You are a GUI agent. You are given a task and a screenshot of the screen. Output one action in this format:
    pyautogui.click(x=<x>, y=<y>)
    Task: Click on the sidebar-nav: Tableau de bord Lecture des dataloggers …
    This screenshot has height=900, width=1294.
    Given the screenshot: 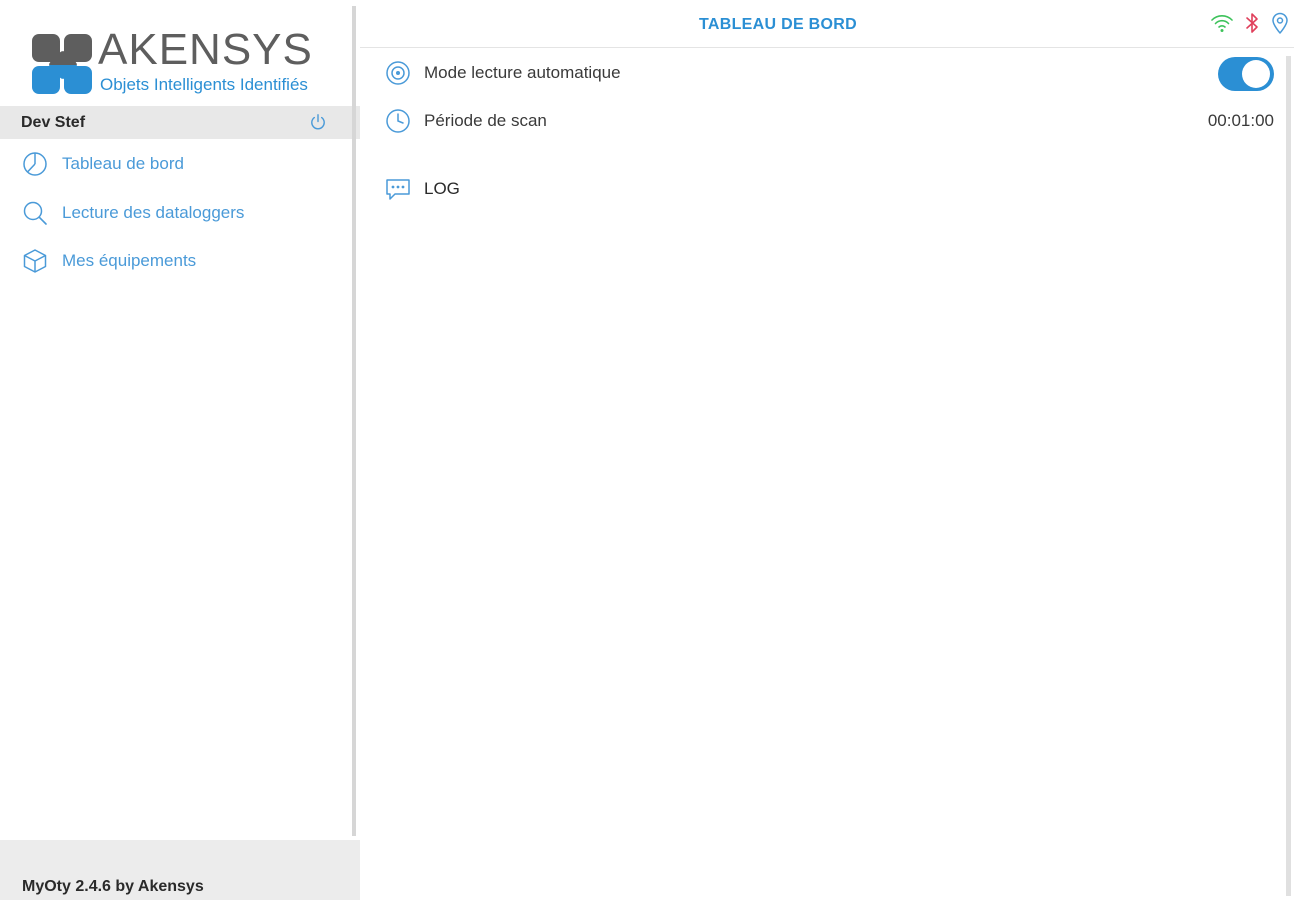 What is the action you would take?
    pyautogui.click(x=176, y=213)
    